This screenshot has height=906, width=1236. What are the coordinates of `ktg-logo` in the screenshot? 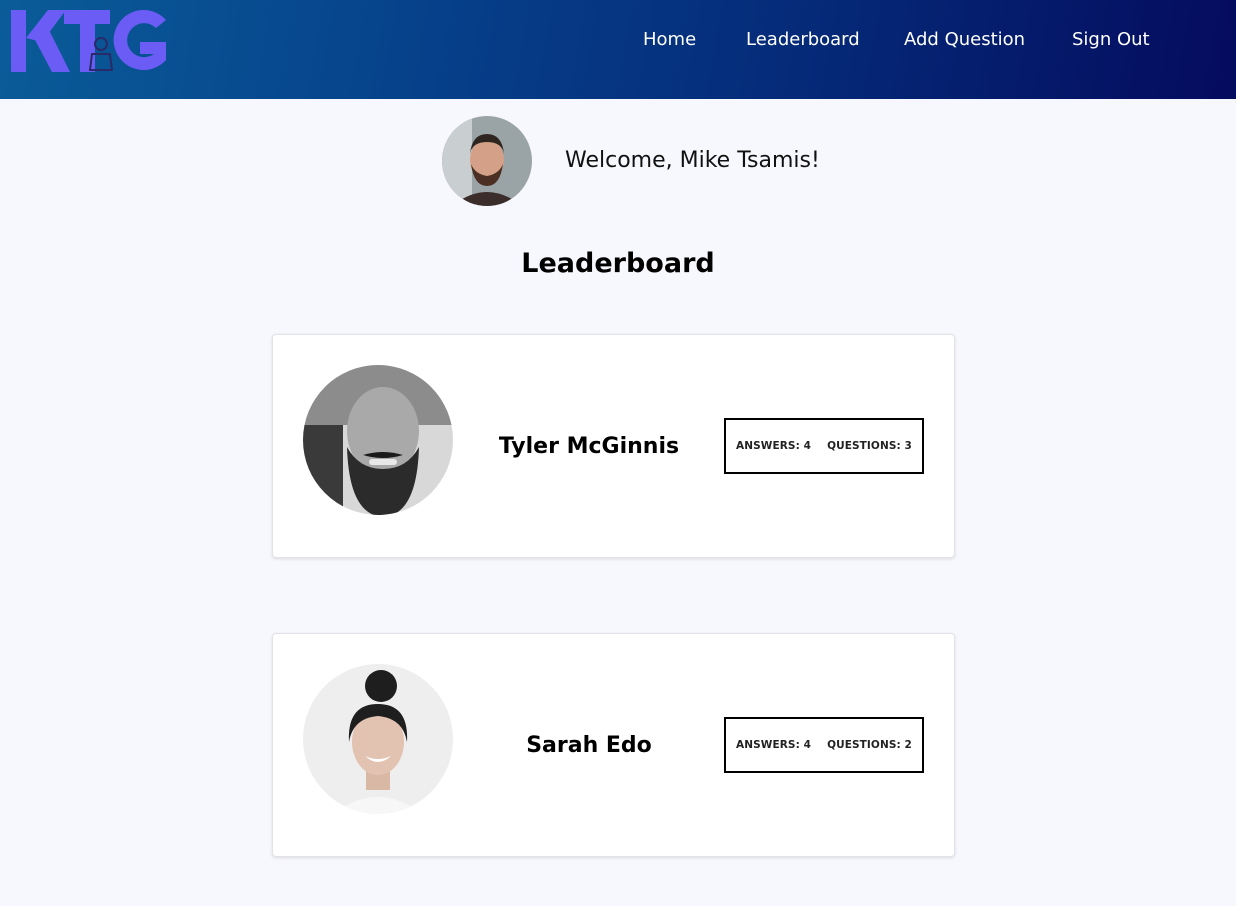 It's located at (90, 40).